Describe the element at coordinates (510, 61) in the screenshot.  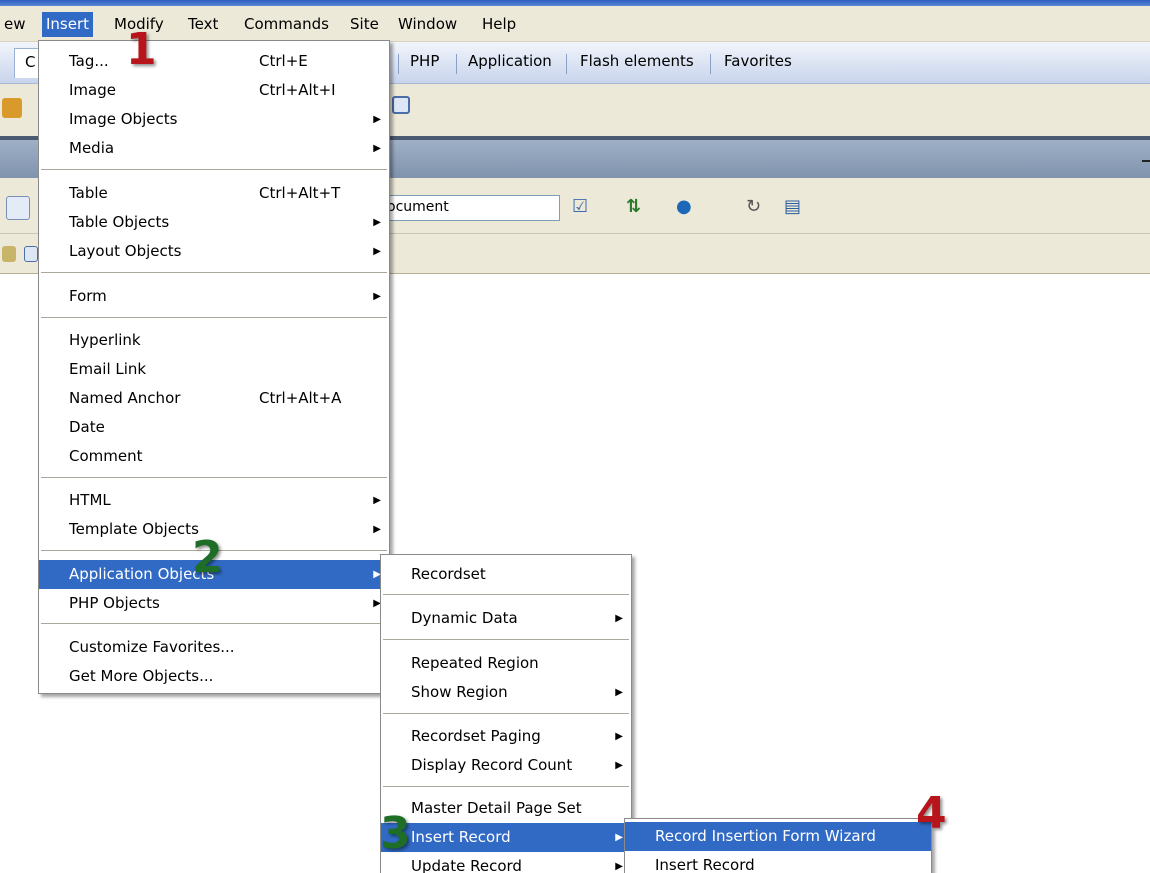
I see `tab-application: Application` at that location.